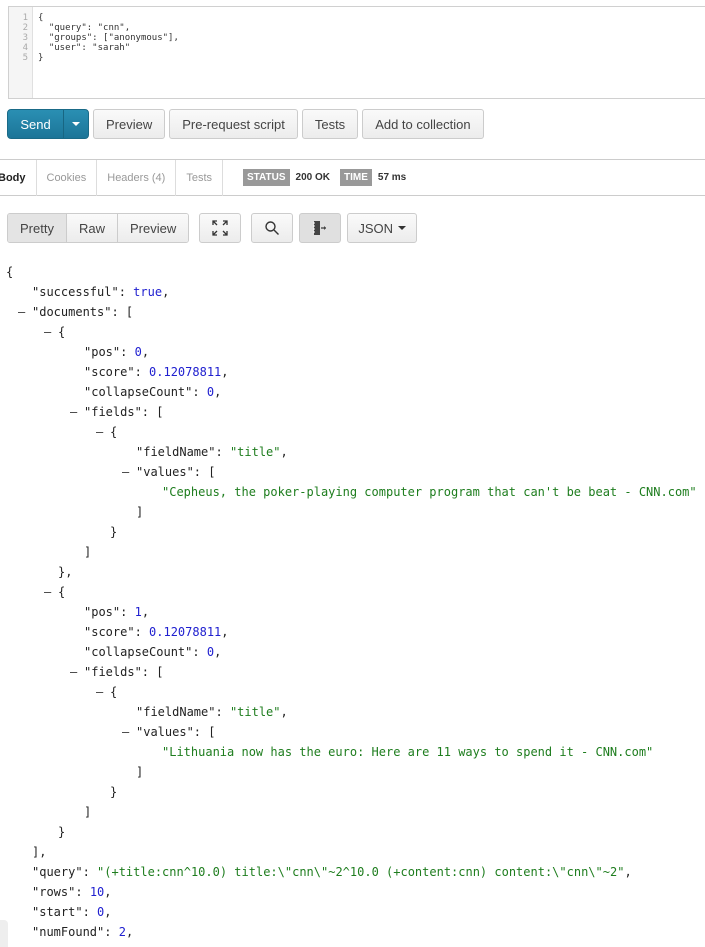 The height and width of the screenshot is (947, 705). Describe the element at coordinates (25, 28) in the screenshot. I see `line-number: 2` at that location.